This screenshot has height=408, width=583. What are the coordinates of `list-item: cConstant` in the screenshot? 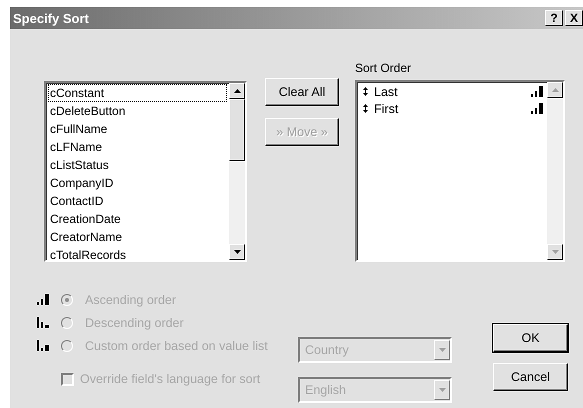 It's located at (137, 93).